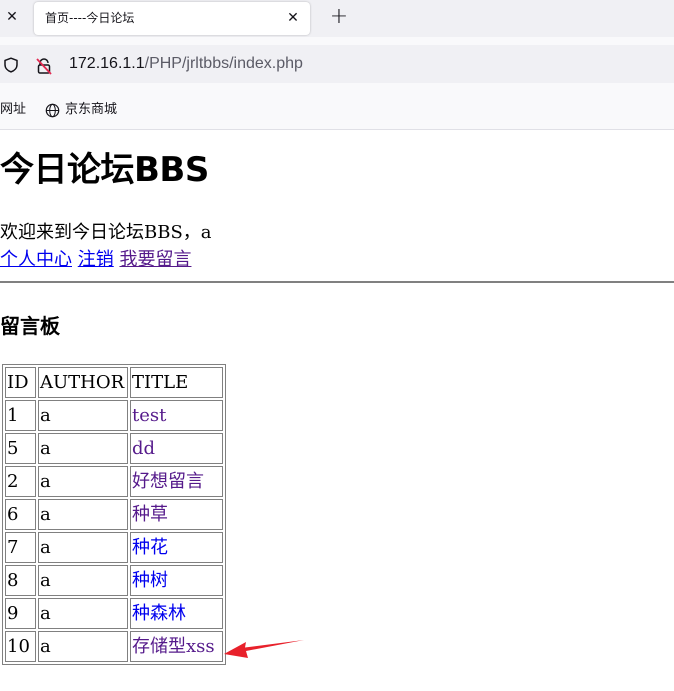  Describe the element at coordinates (104, 170) in the screenshot. I see `page-title: 今日论坛BBS` at that location.